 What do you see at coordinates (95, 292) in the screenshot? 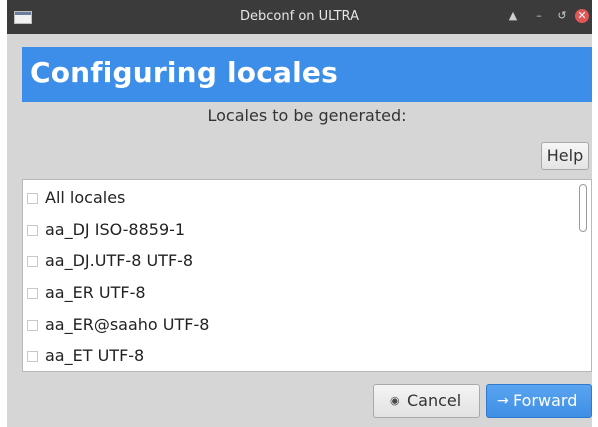
I see `list-item-label: aa_ER UTF-8` at bounding box center [95, 292].